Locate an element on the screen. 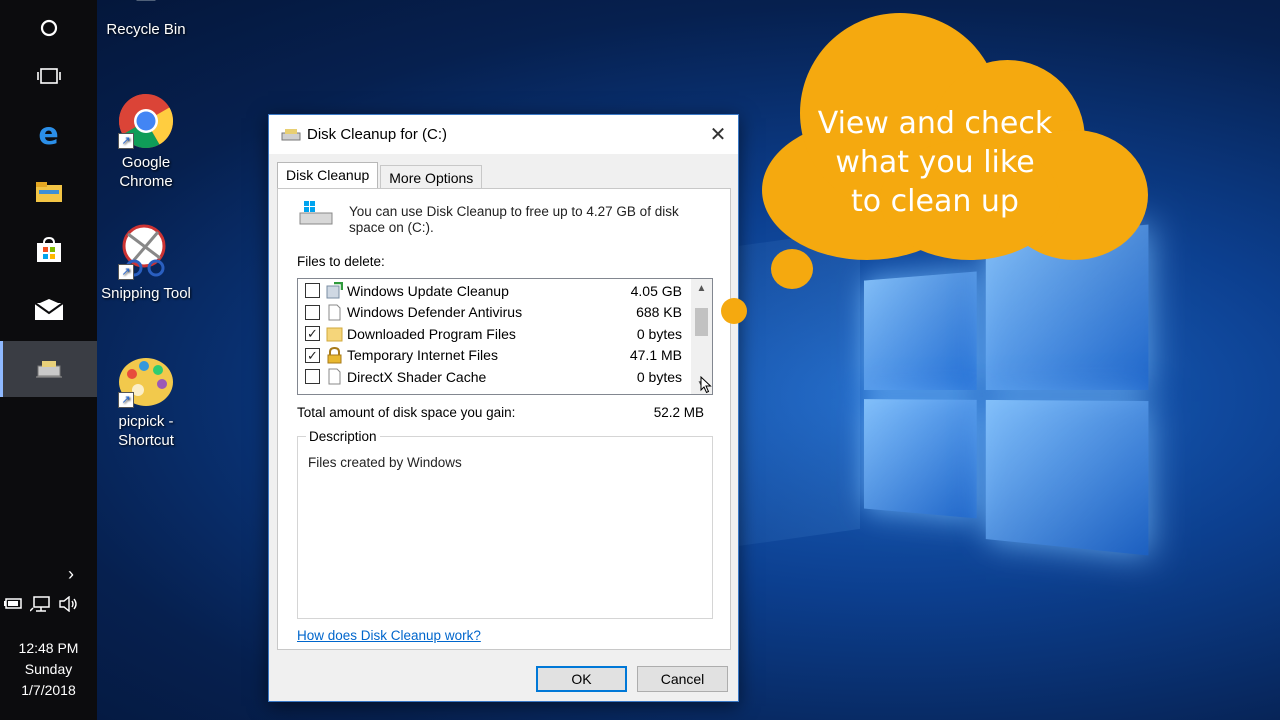 The width and height of the screenshot is (1280, 720). taskbar-clock: 12:48 PM Sunday 1/7/2018 is located at coordinates (48, 669).